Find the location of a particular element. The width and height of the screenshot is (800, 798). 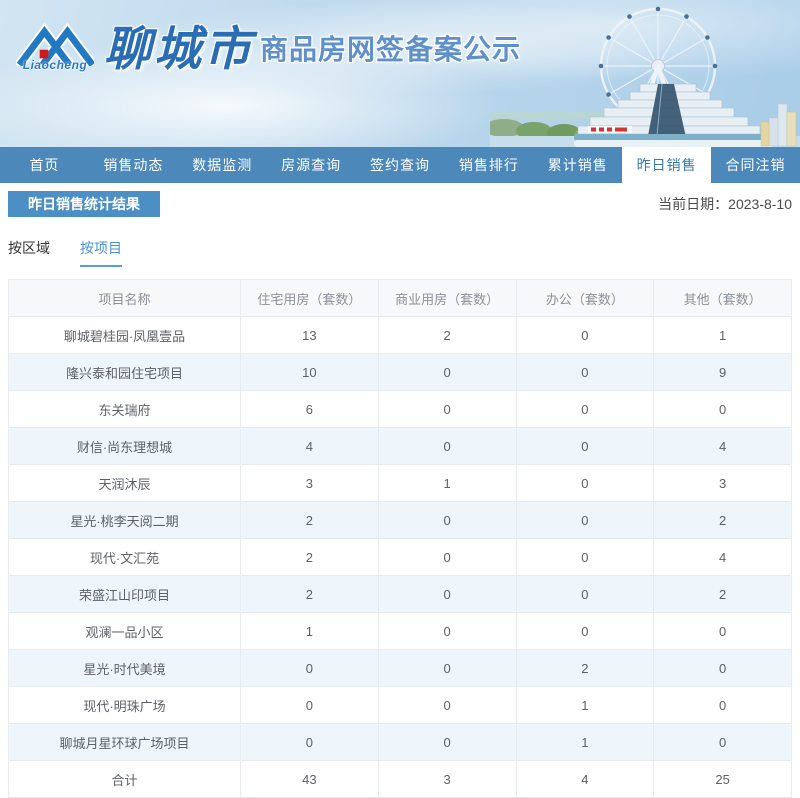

table-total-row: 合计 43 3 4 25 is located at coordinates (400, 779).